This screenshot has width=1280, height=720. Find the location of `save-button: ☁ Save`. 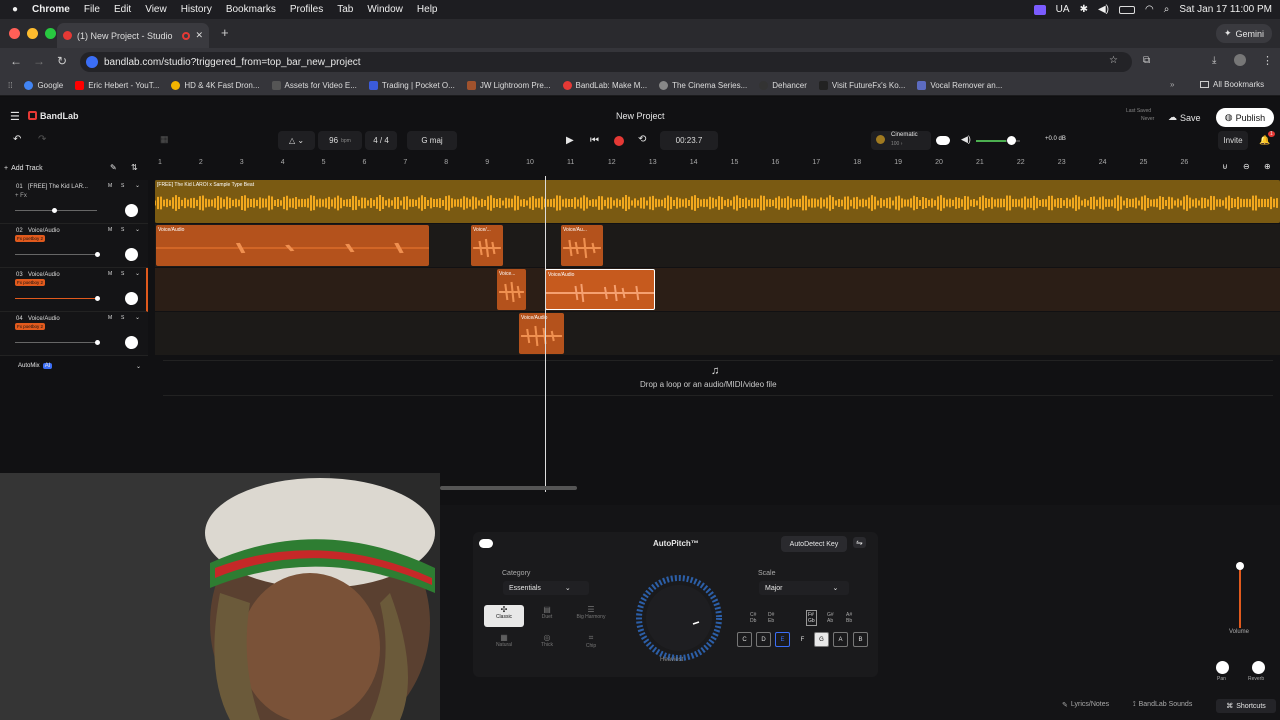

save-button: ☁ Save is located at coordinates (1184, 117).